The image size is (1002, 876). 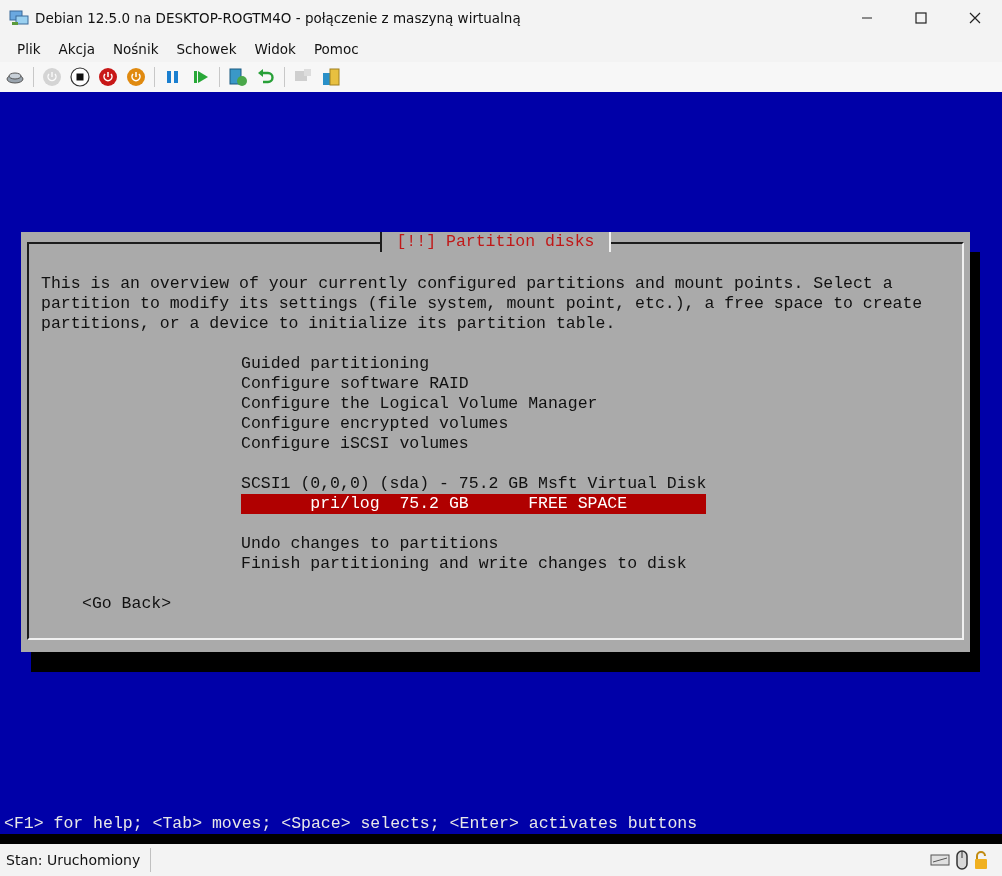 What do you see at coordinates (474, 564) in the screenshot?
I see `menu-option: Finish partitioning and write changes to disk` at bounding box center [474, 564].